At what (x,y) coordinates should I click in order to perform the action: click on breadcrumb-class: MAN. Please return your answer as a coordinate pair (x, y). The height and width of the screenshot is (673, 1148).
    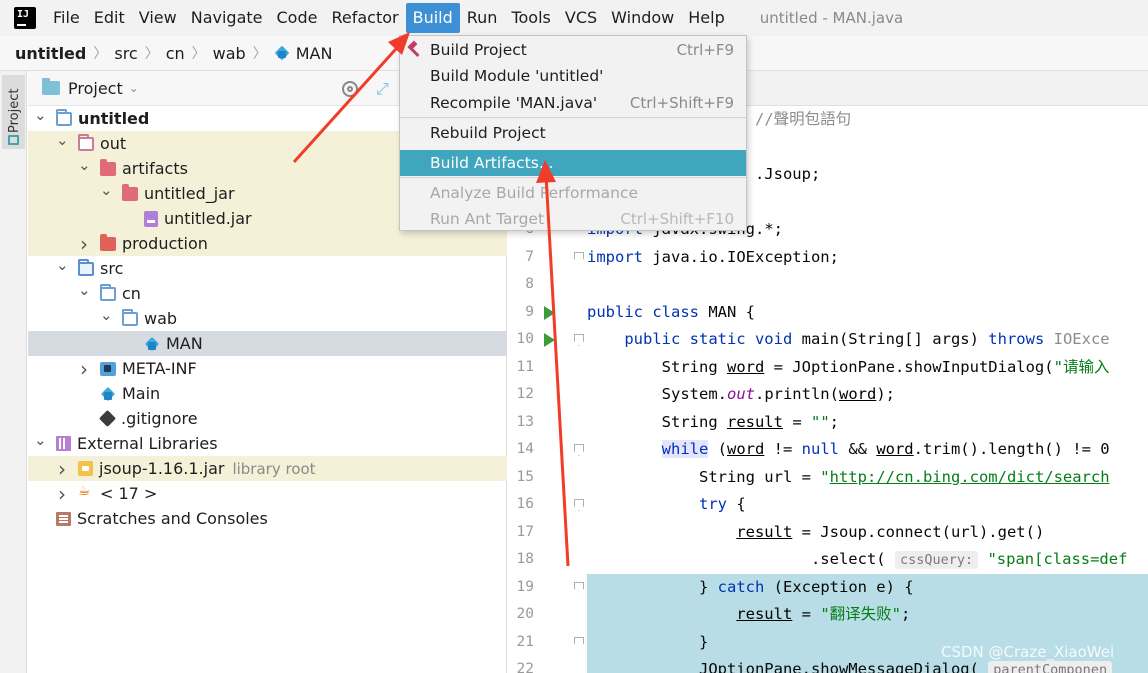
    Looking at the image, I should click on (314, 53).